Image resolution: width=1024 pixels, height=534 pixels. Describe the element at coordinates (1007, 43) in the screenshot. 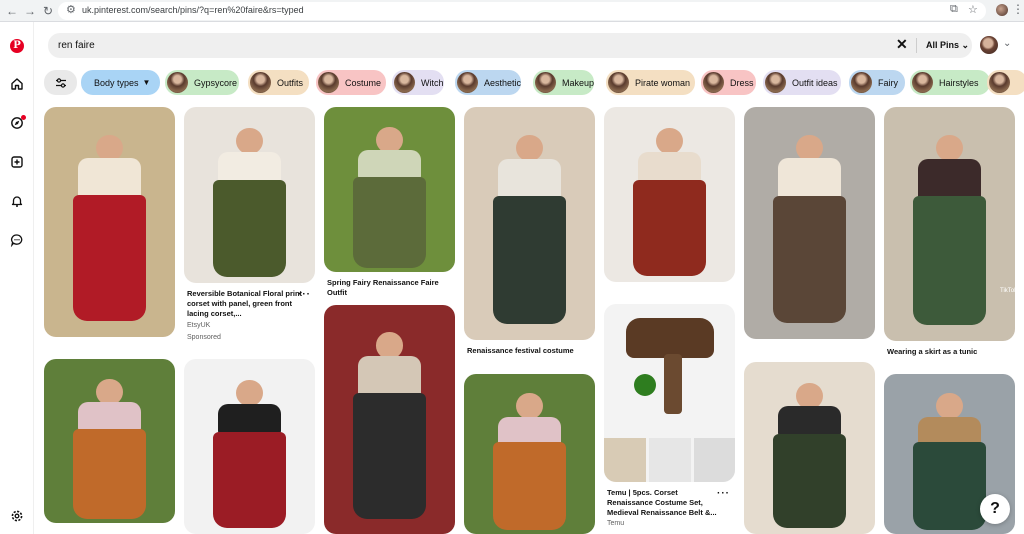

I see `account-chevron-down-icon: ⌄` at that location.